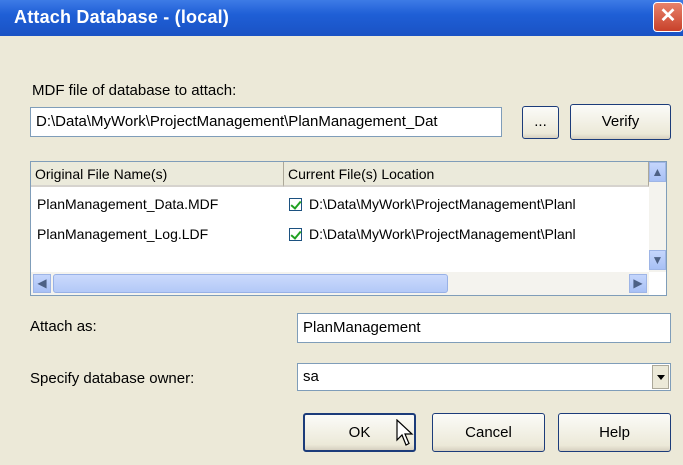  What do you see at coordinates (405, 432) in the screenshot?
I see `mouse-pointer-icon` at bounding box center [405, 432].